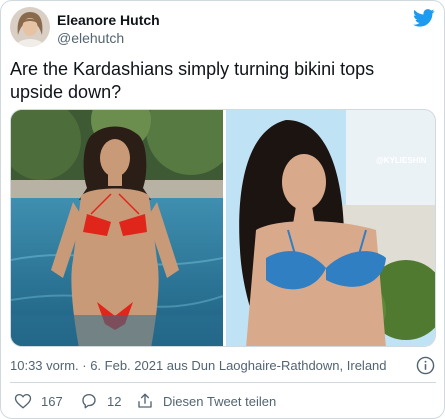 This screenshot has height=419, width=445. What do you see at coordinates (89, 401) in the screenshot?
I see `reply-icon` at bounding box center [89, 401].